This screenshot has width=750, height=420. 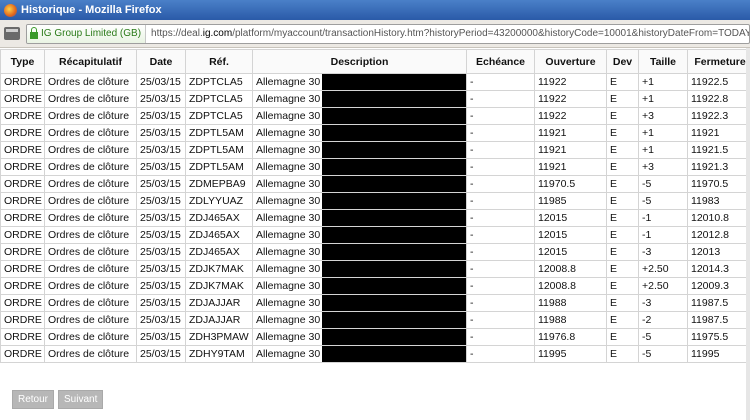 I want to click on col-header-description: Description, so click(x=359, y=61).